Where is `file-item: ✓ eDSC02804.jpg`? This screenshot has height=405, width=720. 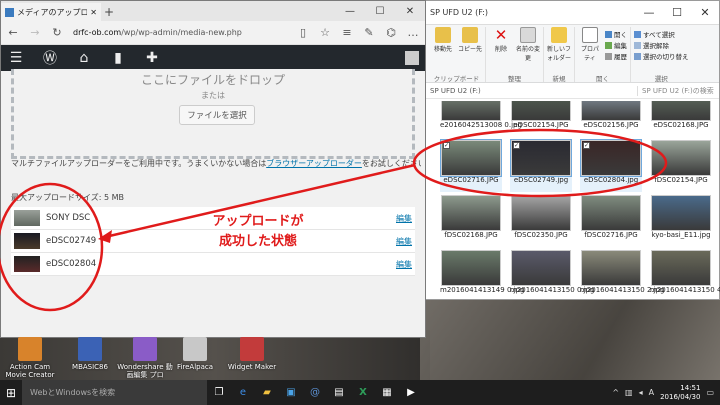 file-item: ✓ eDSC02804.jpg is located at coordinates (611, 165).